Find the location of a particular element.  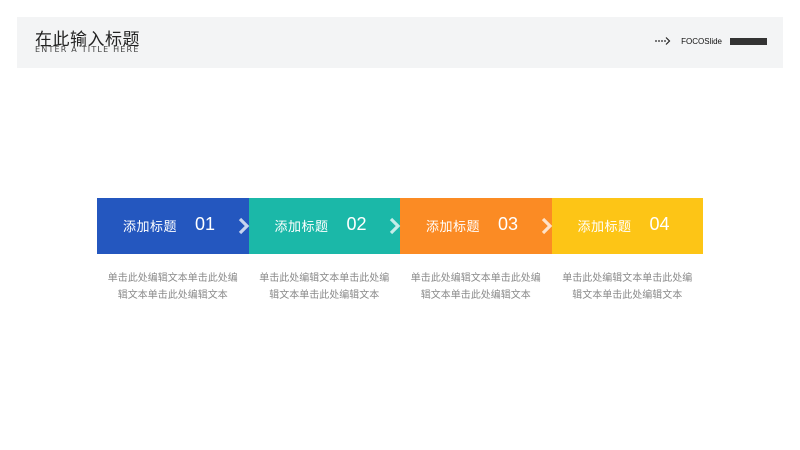

page-subtitle: ENTER A TITLE HERE is located at coordinates (87, 49).